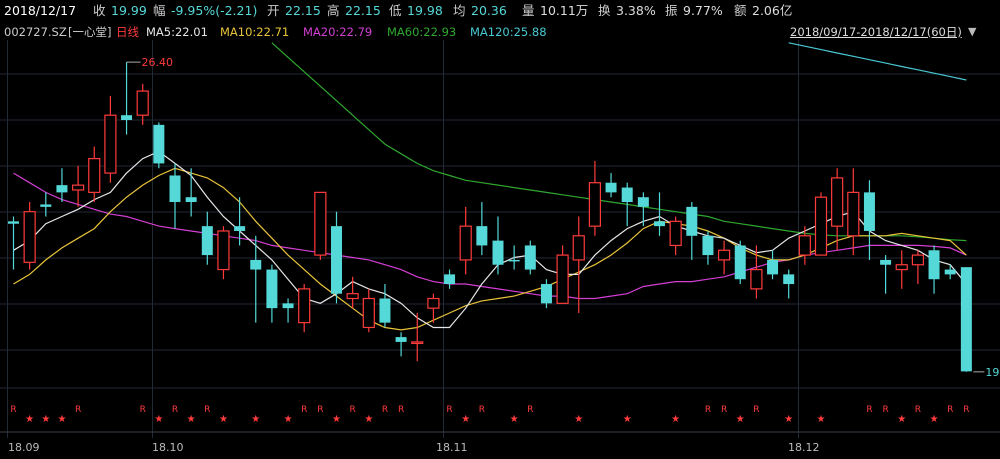 The height and width of the screenshot is (459, 1000). I want to click on x-tick-label: 18.10, so click(168, 447).